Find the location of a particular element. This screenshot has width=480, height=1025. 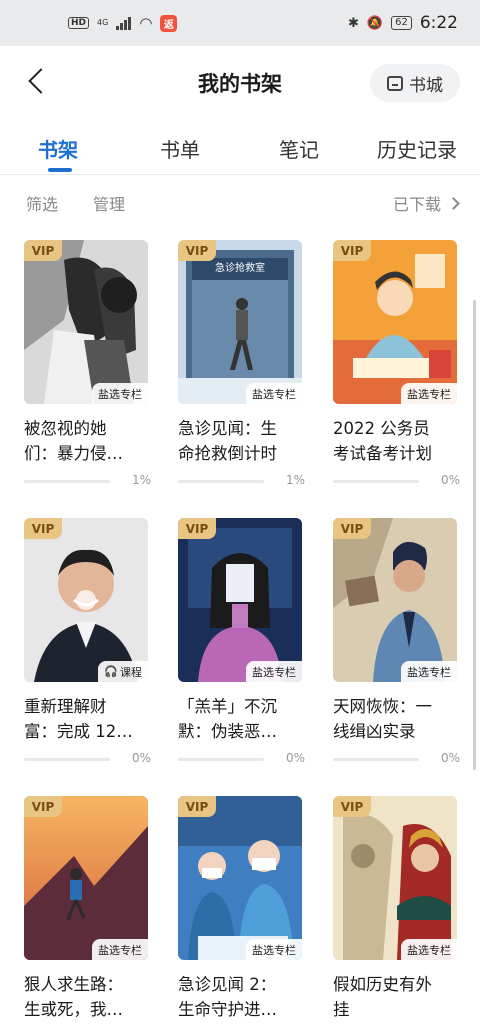

hd-icon: HD is located at coordinates (79, 23).